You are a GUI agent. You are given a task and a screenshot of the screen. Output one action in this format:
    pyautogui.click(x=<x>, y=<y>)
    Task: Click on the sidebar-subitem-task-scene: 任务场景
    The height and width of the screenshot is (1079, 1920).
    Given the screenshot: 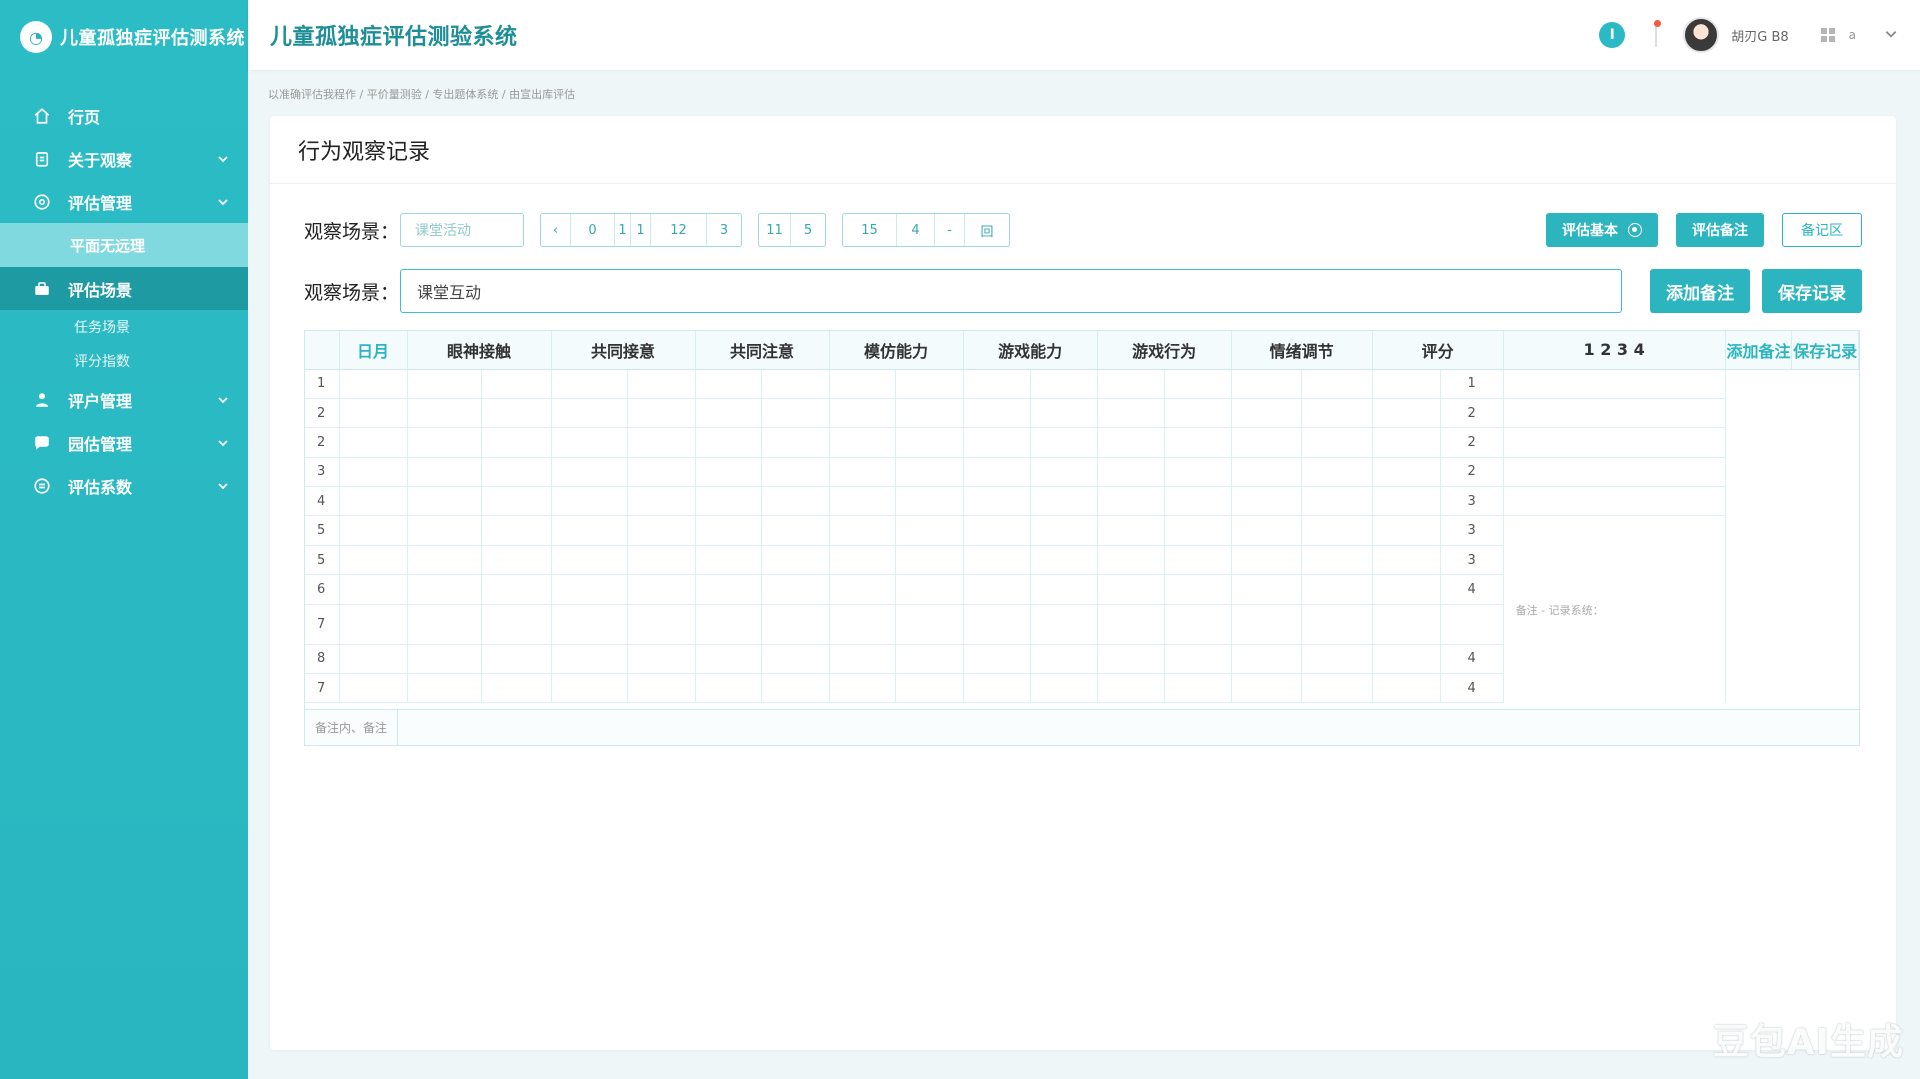 What is the action you would take?
    pyautogui.click(x=124, y=327)
    